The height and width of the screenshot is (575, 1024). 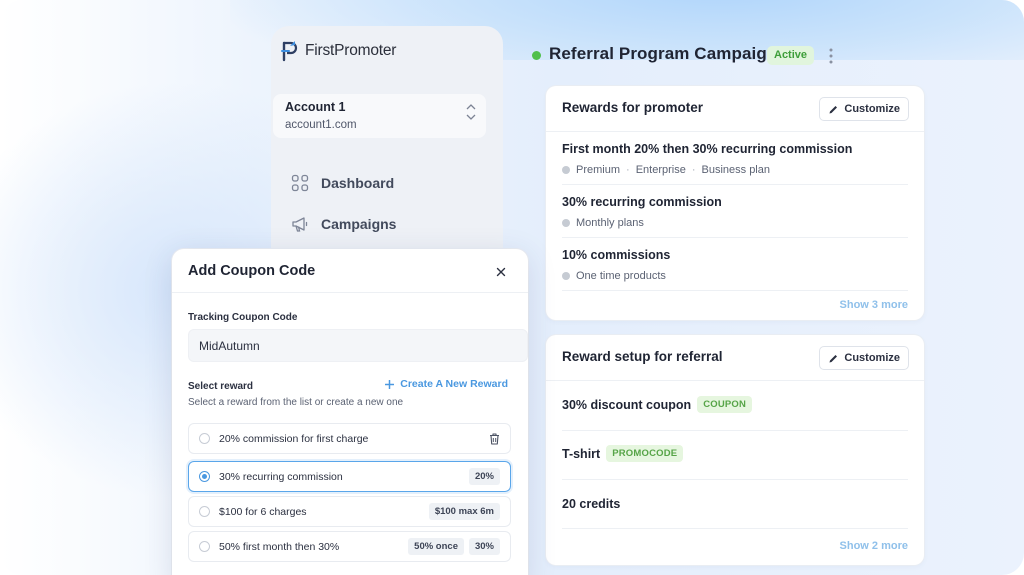 What do you see at coordinates (471, 112) in the screenshot?
I see `chevron-up-down-icon` at bounding box center [471, 112].